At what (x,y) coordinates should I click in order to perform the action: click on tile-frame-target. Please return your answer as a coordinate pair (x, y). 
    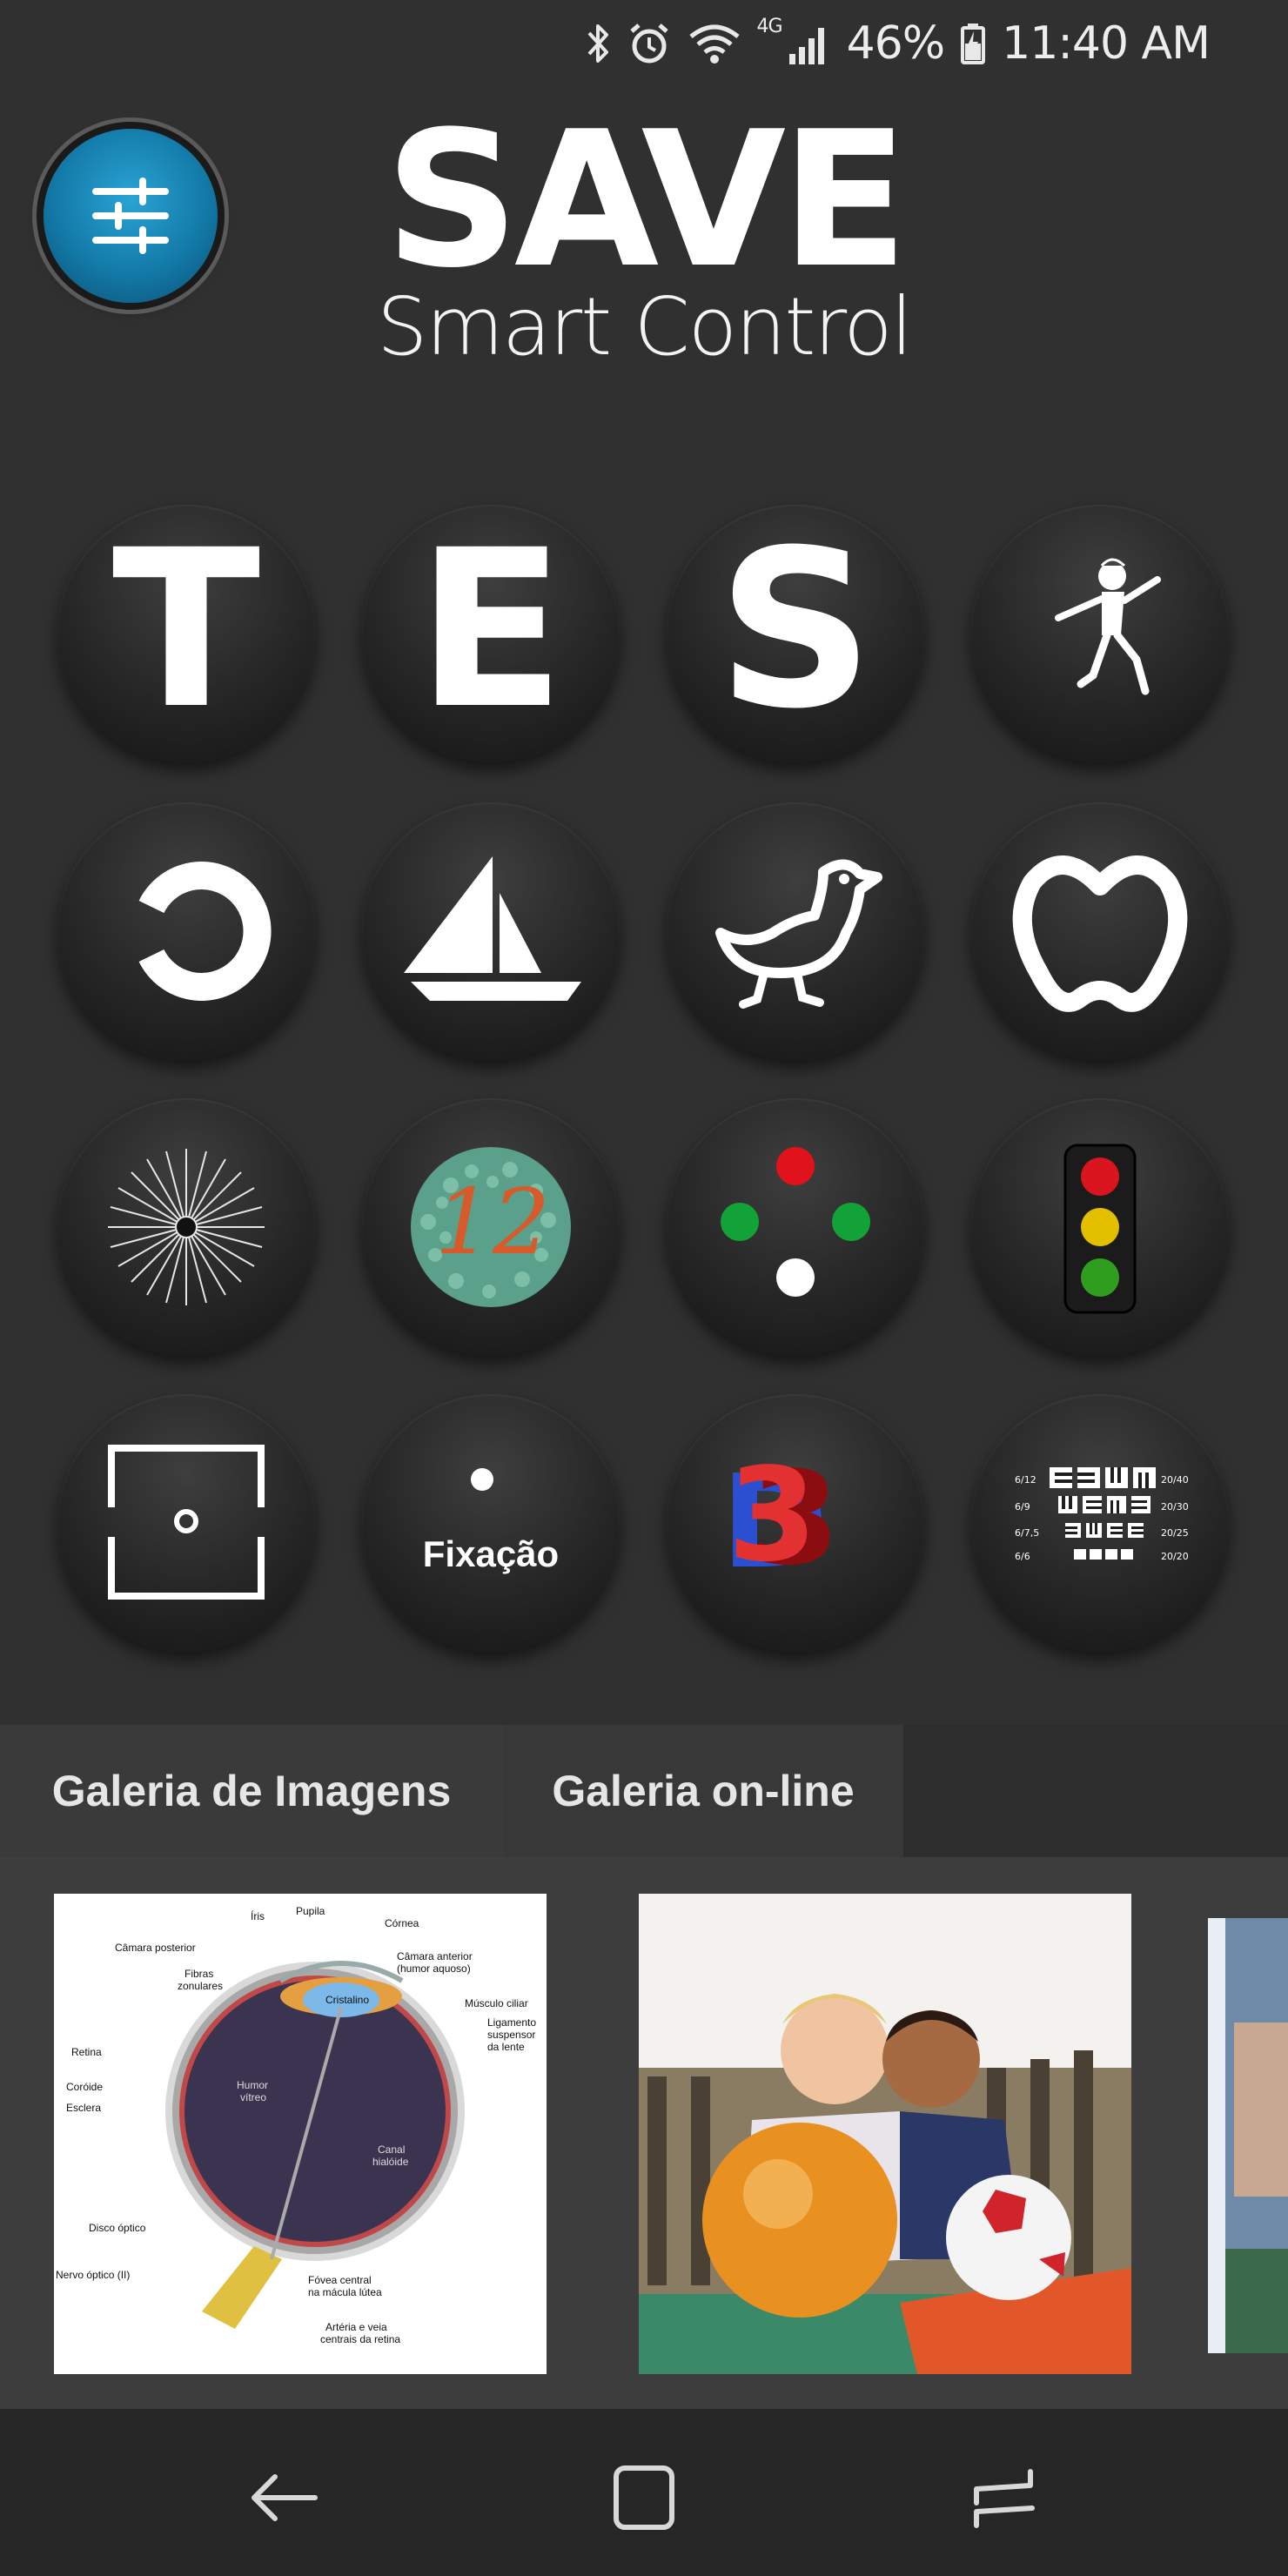
    Looking at the image, I should click on (186, 1523).